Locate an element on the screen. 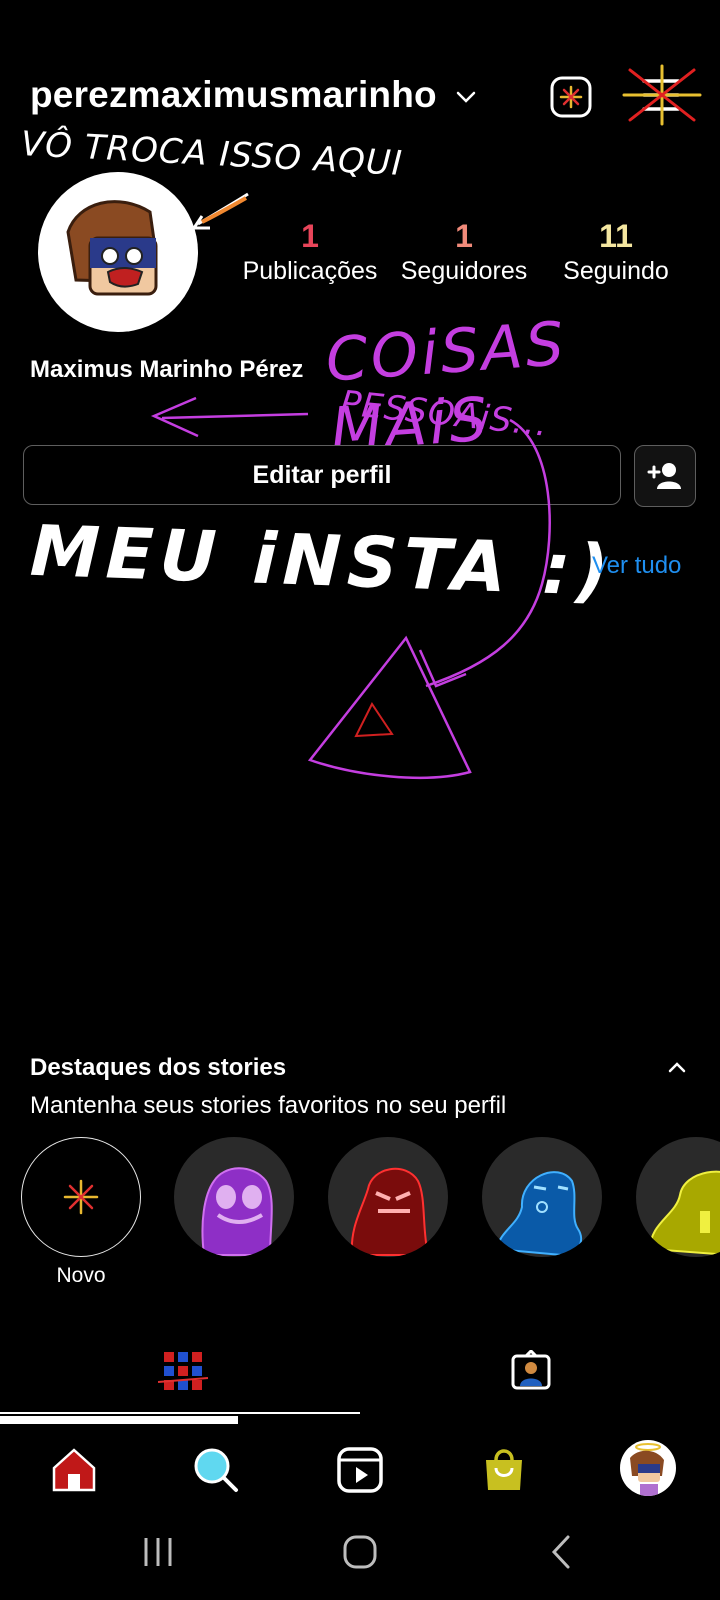 This screenshot has width=720, height=1600. nav-shop is located at coordinates (504, 1470).